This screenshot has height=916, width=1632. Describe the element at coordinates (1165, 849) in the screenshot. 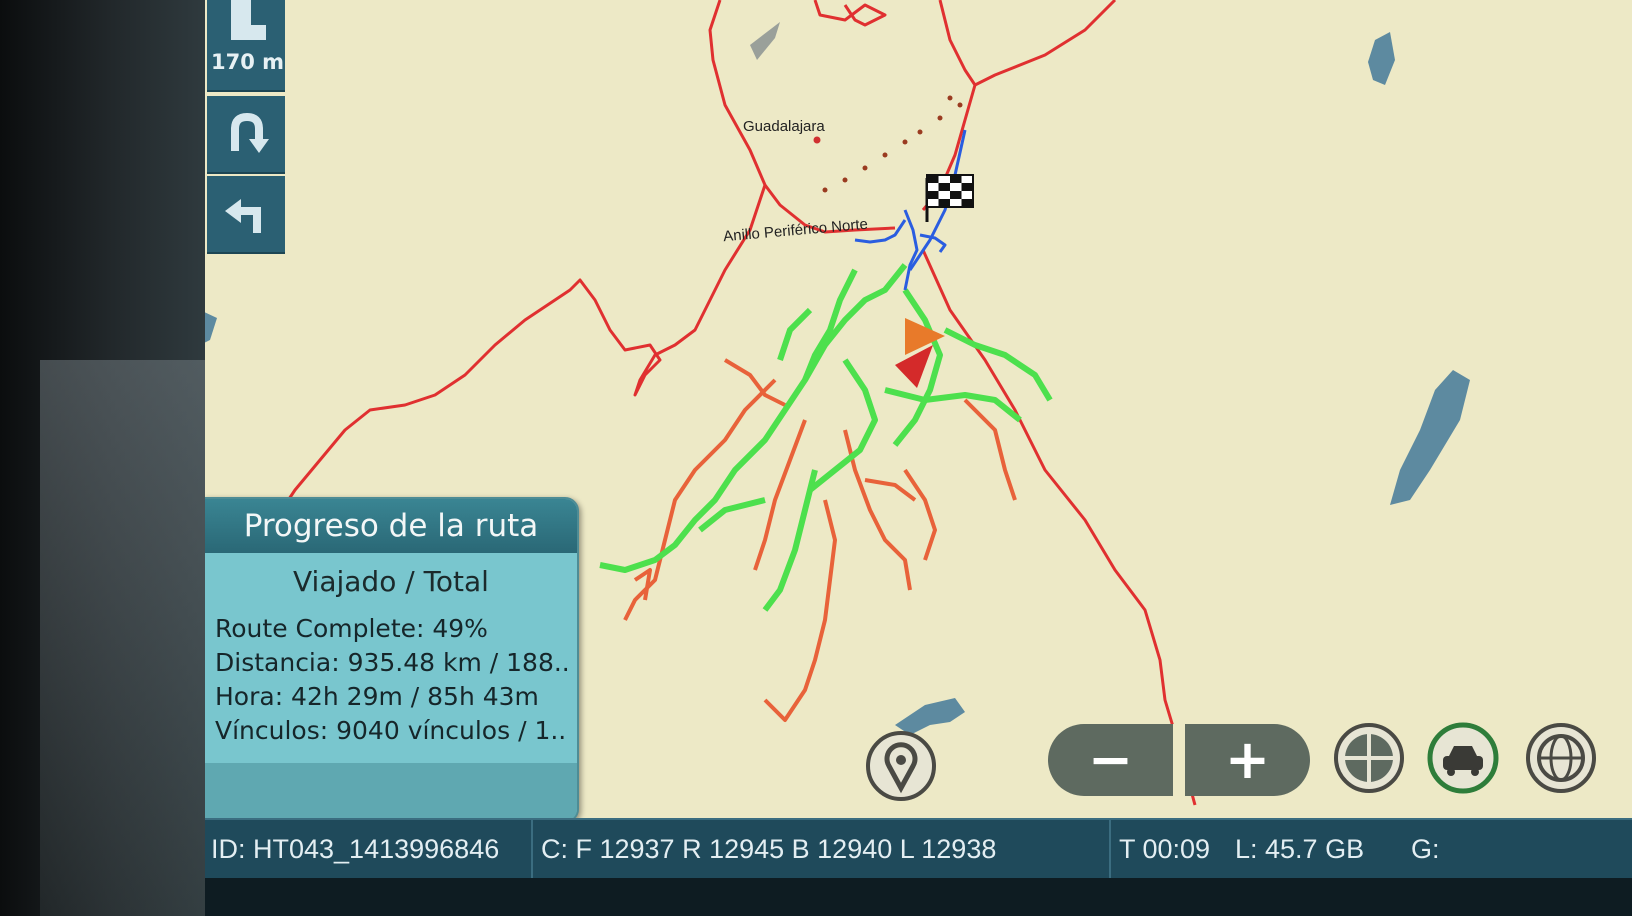

I see `elapsed-time: T 00:09` at that location.